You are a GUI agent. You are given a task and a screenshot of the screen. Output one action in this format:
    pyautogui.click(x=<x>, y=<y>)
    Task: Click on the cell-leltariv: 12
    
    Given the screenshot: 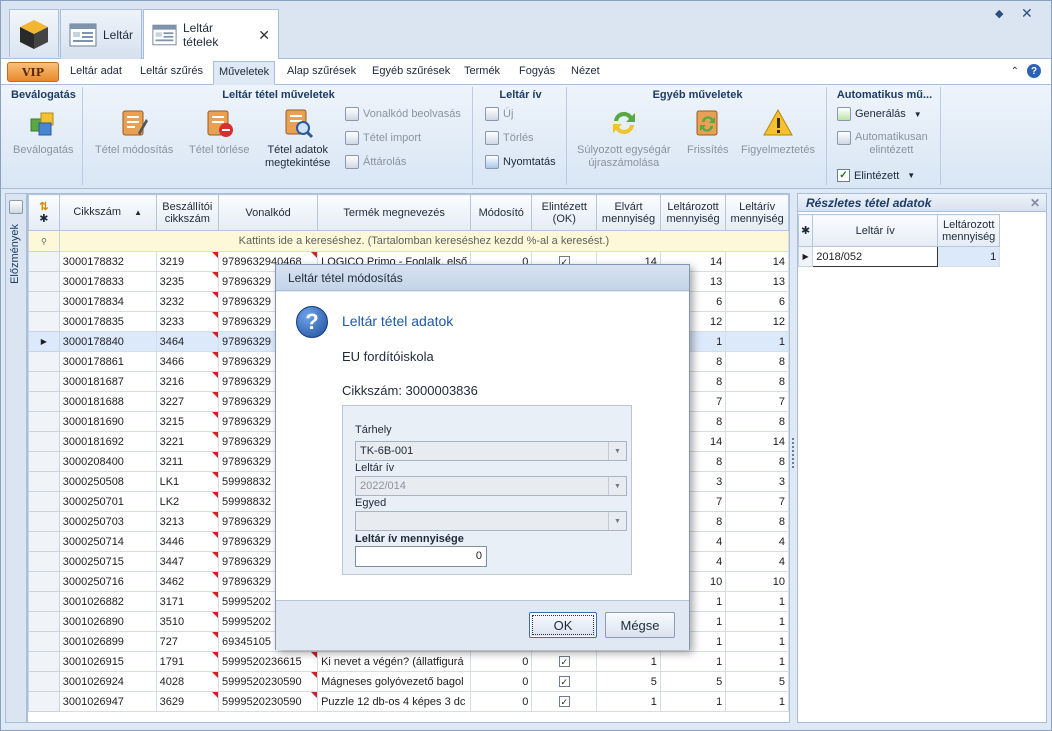 What is the action you would take?
    pyautogui.click(x=757, y=321)
    